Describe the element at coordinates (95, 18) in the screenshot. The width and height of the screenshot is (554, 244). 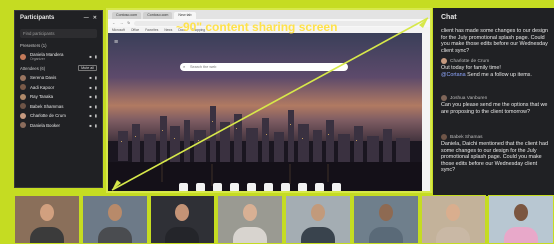
I see `close-icon: ✕` at that location.